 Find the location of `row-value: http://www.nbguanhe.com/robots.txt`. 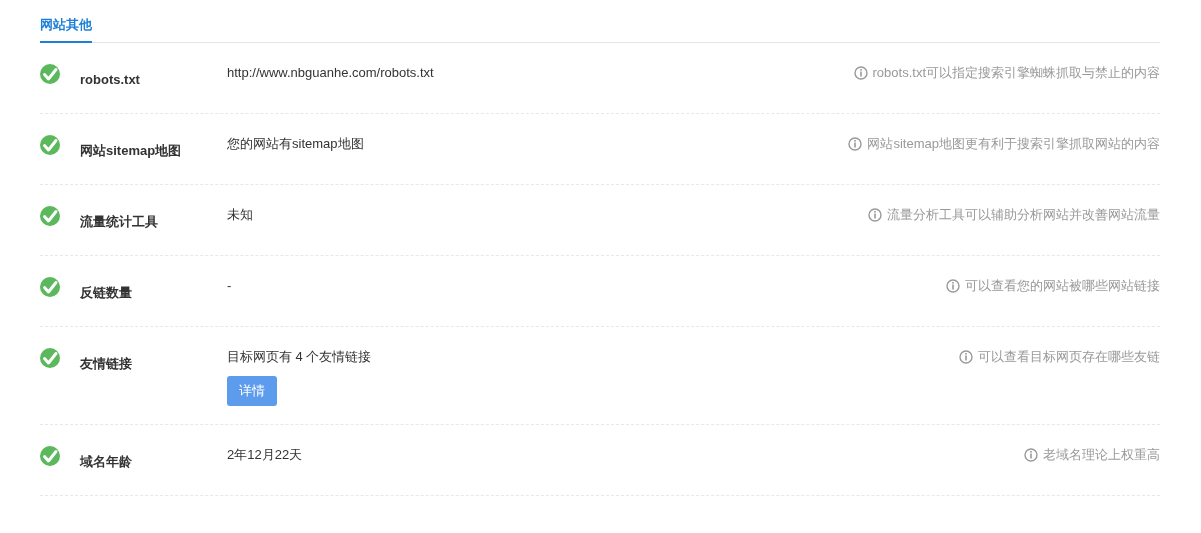

row-value: http://www.nbguanhe.com/robots.txt is located at coordinates (330, 72).